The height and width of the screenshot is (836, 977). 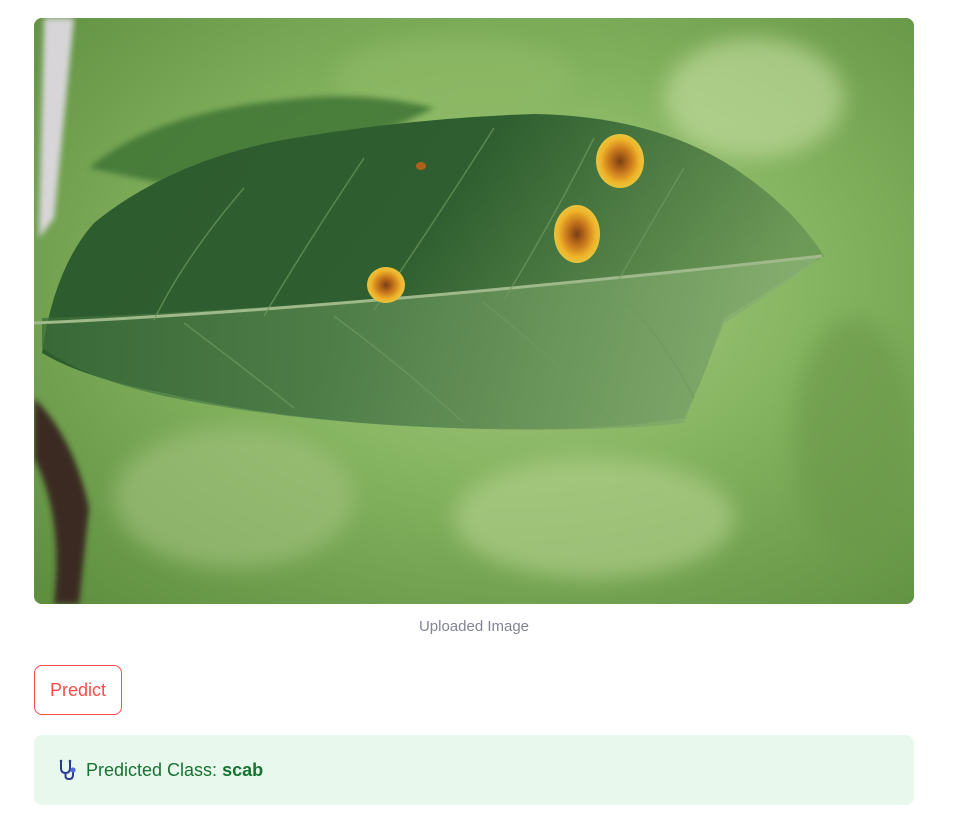 I want to click on image-caption: Uploaded Image, so click(x=474, y=626).